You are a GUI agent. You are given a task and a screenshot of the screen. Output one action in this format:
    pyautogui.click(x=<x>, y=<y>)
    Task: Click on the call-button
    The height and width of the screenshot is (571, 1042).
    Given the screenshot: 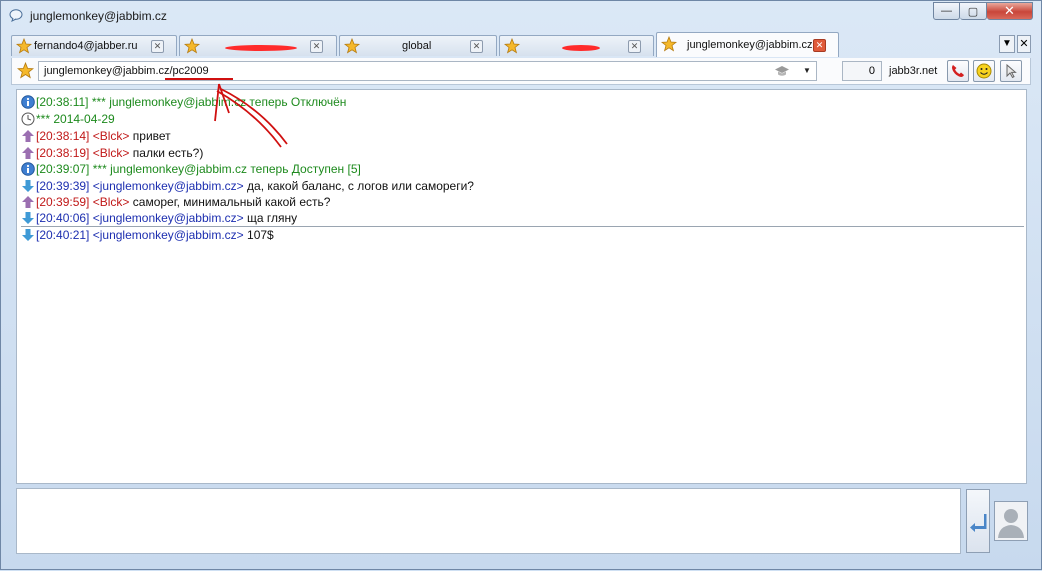 What is the action you would take?
    pyautogui.click(x=958, y=71)
    